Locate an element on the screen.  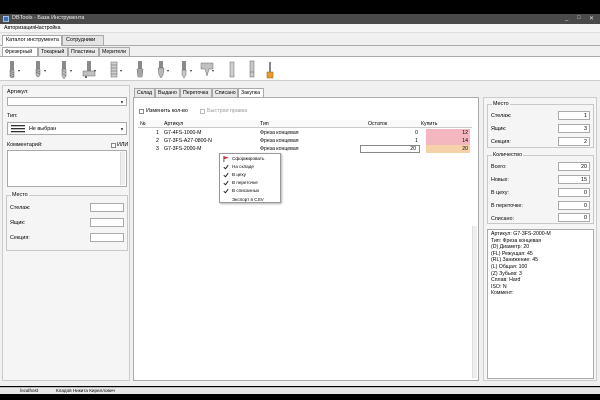
menu-item-in-stock: На складе is located at coordinates (251, 167).